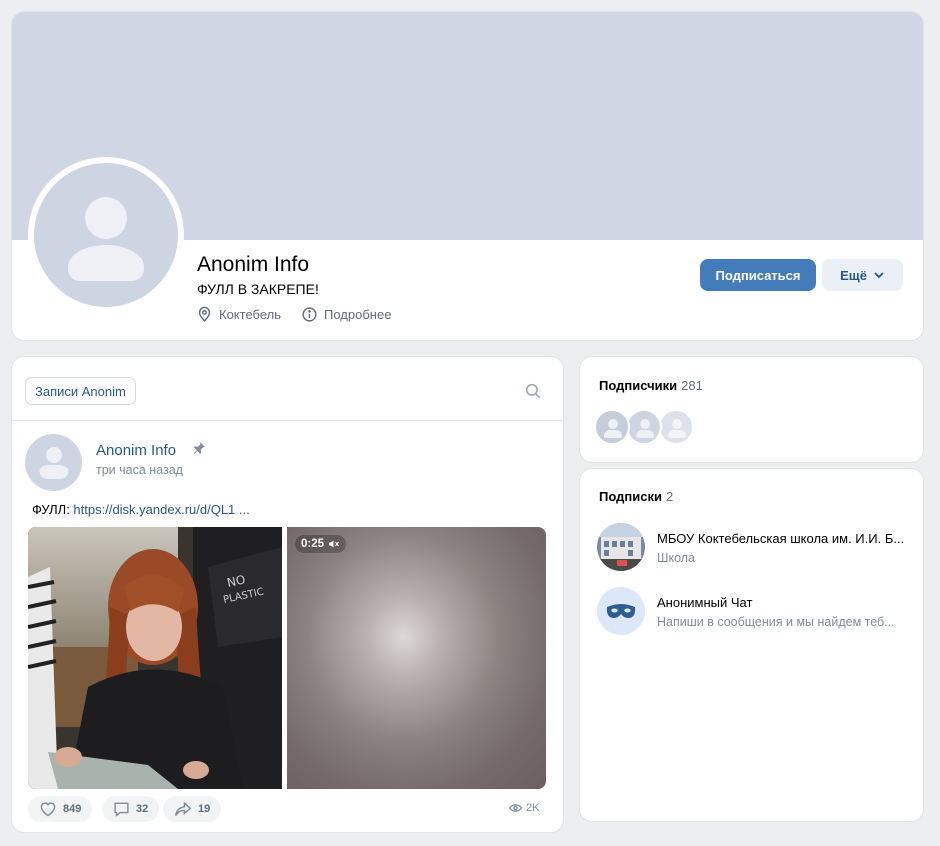  What do you see at coordinates (253, 264) in the screenshot?
I see `profile-name: Anonim Info` at bounding box center [253, 264].